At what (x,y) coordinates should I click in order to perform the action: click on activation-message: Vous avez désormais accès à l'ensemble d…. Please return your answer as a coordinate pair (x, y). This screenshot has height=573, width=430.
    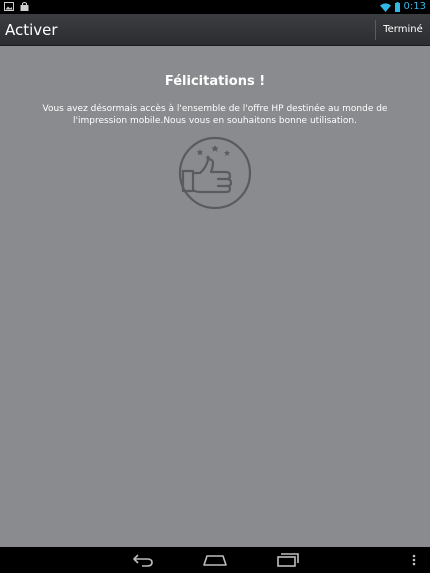
    Looking at the image, I should click on (215, 115).